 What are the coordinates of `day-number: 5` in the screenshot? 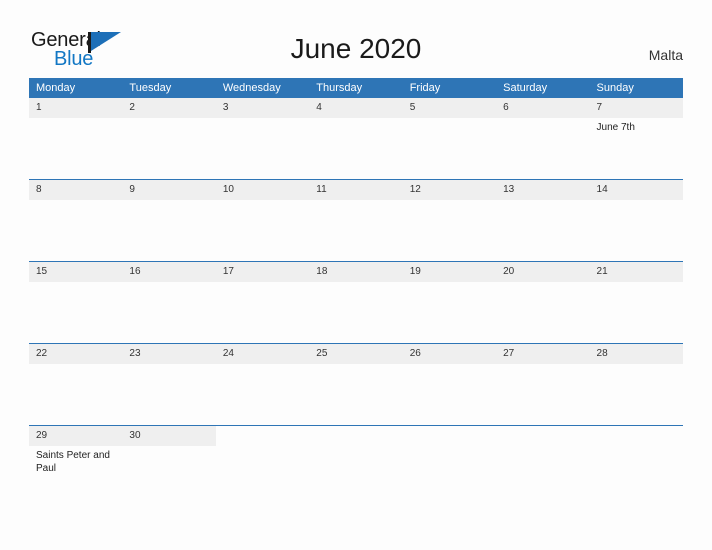 It's located at (449, 108).